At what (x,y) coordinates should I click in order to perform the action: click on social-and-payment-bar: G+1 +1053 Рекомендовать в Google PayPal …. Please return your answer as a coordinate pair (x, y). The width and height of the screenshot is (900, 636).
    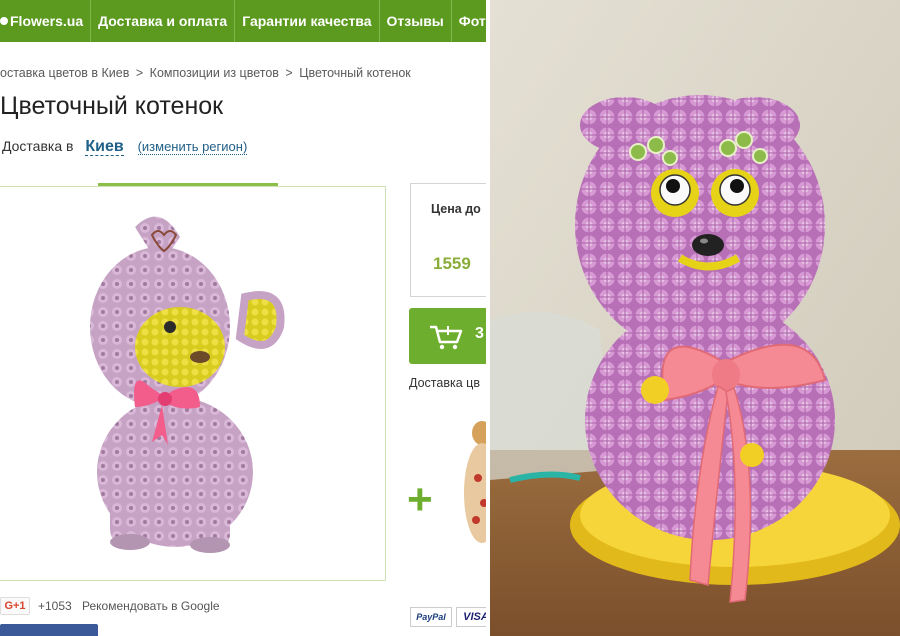
    Looking at the image, I should click on (243, 615).